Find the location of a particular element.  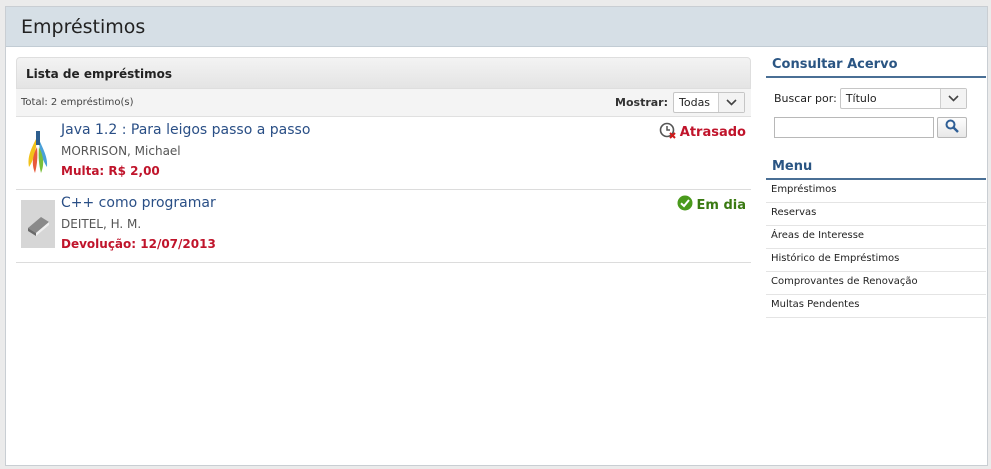

panel-toolbar: Total: 2 empréstimo(s) Mostrar: Todas is located at coordinates (383, 103).